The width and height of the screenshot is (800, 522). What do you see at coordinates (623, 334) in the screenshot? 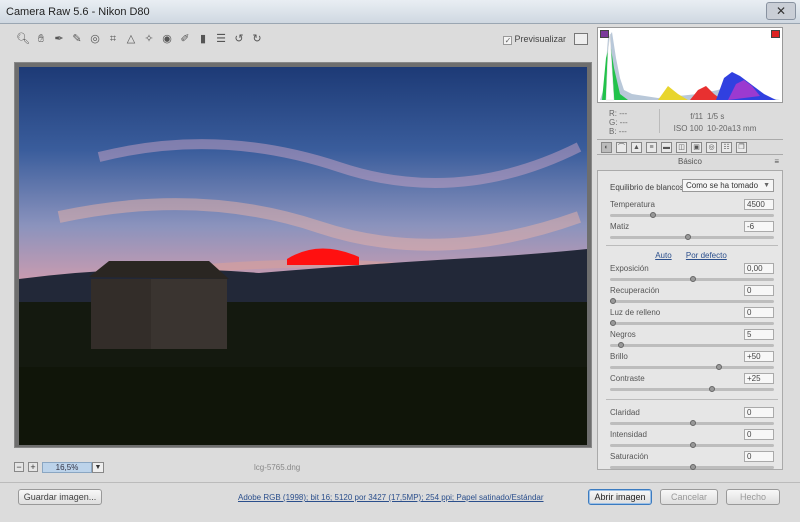
I see `slider-label: Negros` at bounding box center [623, 334].